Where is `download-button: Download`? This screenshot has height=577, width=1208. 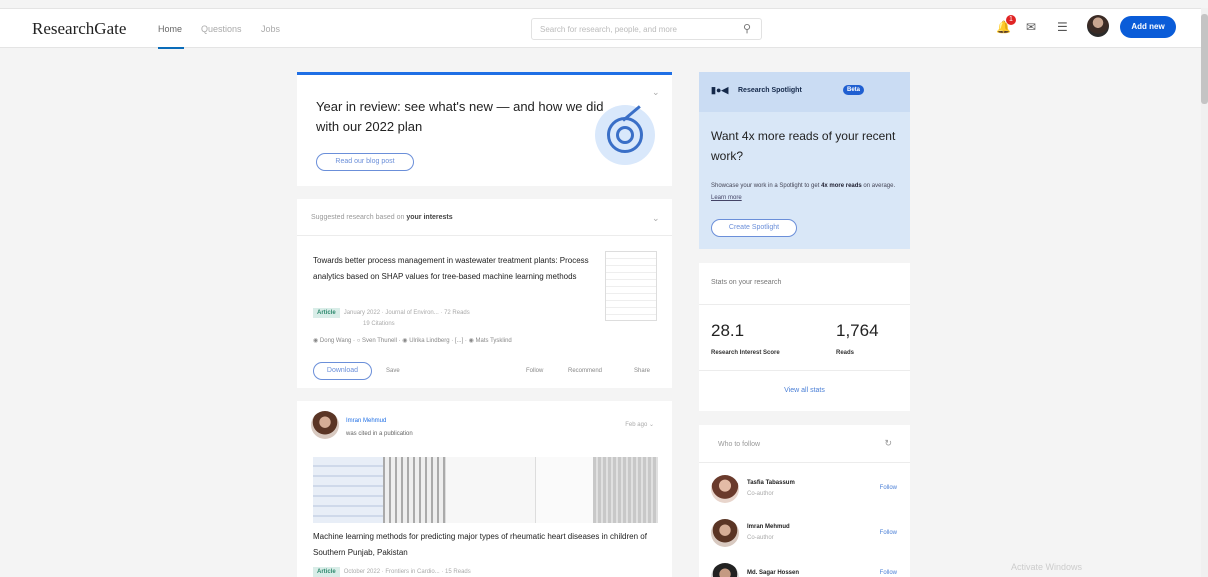
download-button: Download is located at coordinates (342, 371).